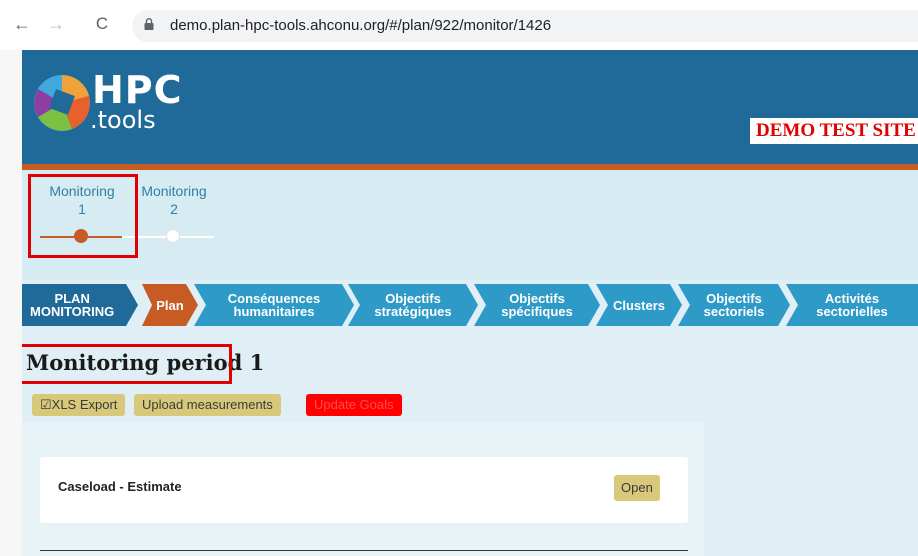 The width and height of the screenshot is (918, 556). Describe the element at coordinates (149, 24) in the screenshot. I see `lock-icon` at that location.